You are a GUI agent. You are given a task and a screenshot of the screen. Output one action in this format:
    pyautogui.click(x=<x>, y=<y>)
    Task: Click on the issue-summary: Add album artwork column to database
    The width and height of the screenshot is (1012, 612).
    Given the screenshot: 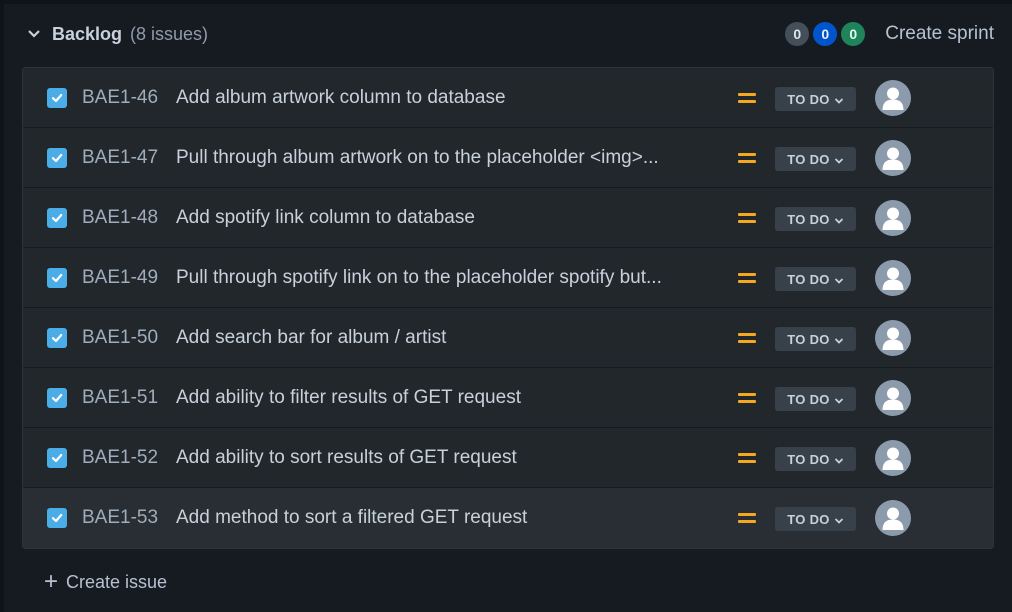 What is the action you would take?
    pyautogui.click(x=452, y=98)
    